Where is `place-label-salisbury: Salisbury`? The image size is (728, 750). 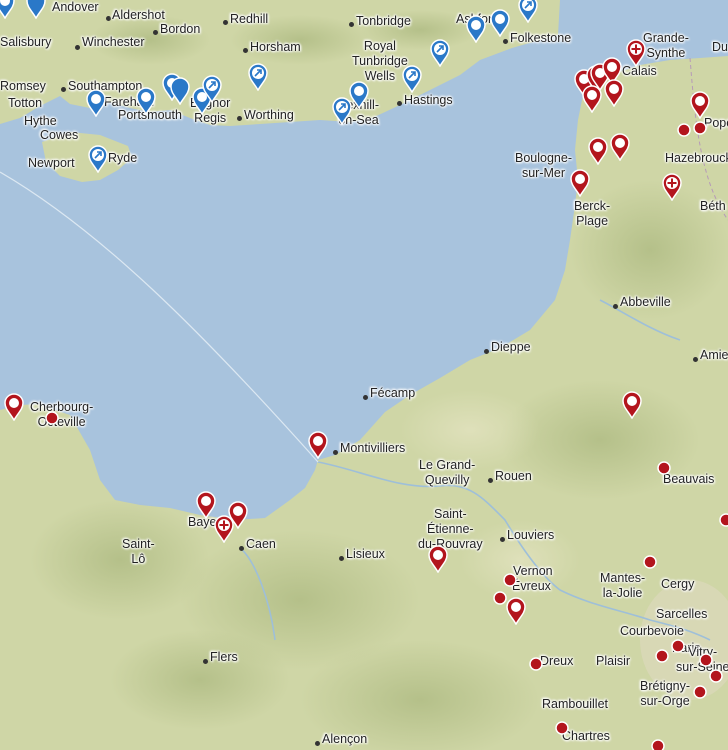 place-label-salisbury: Salisbury is located at coordinates (26, 42).